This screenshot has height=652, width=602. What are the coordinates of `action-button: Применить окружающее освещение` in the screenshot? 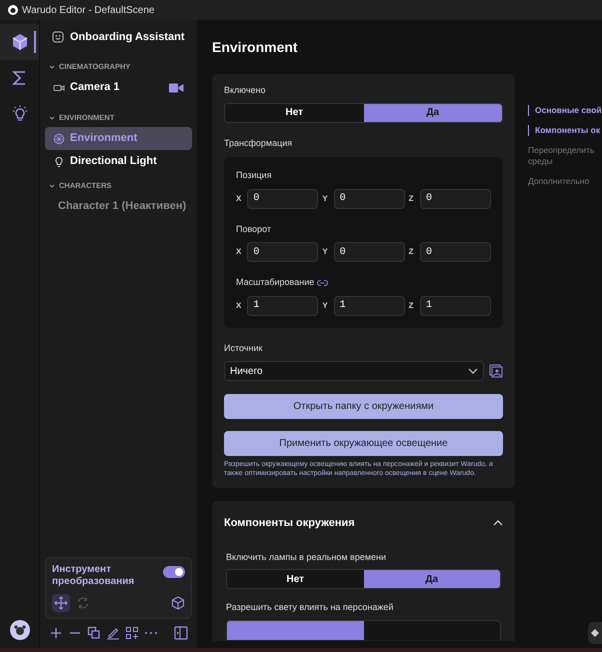 It's located at (363, 443).